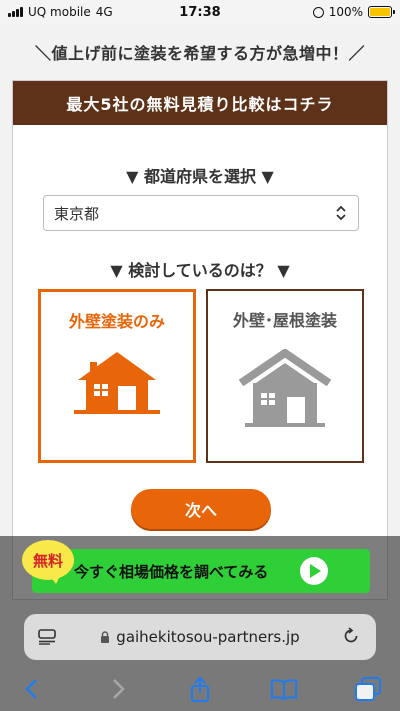 This screenshot has width=400, height=711. Describe the element at coordinates (284, 320) in the screenshot. I see `option-label: 外壁･屋根塗装` at that location.